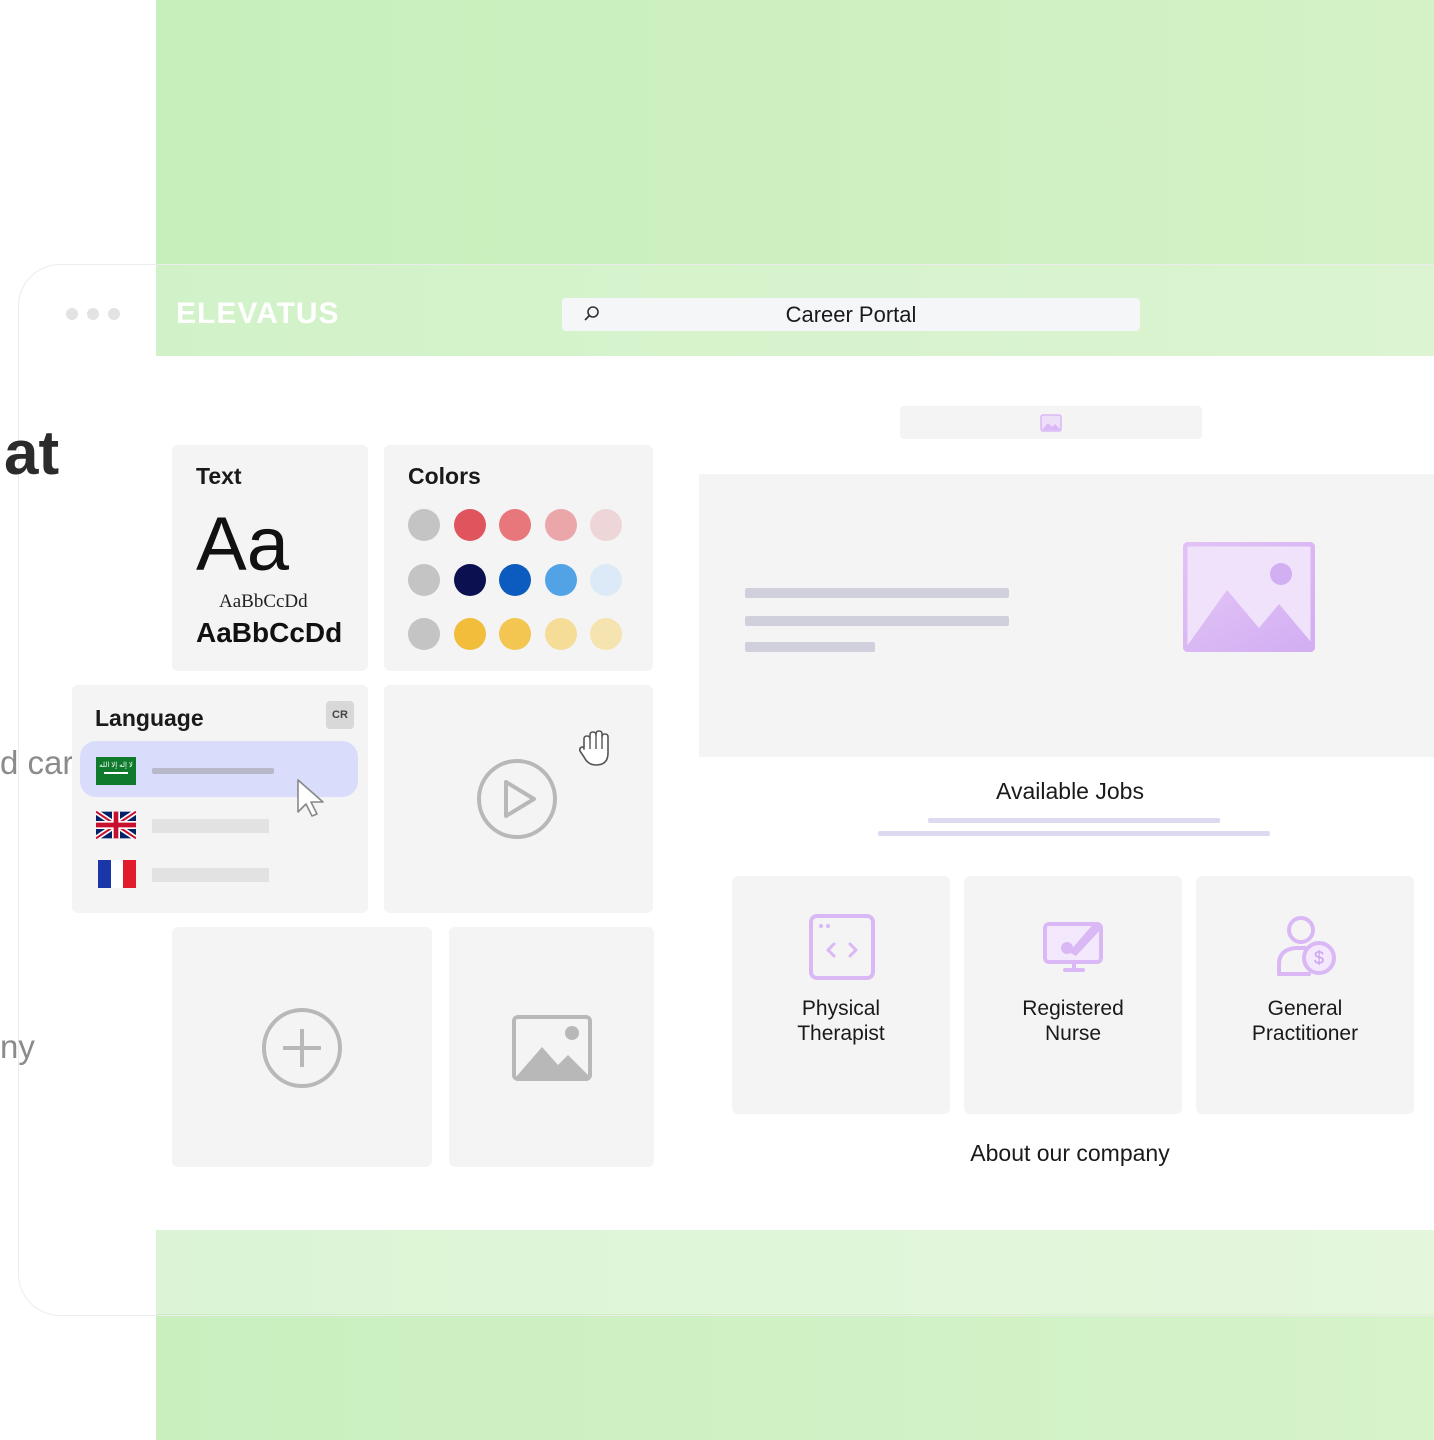 The image size is (1434, 1440). What do you see at coordinates (340, 715) in the screenshot?
I see `language-badge: CR` at bounding box center [340, 715].